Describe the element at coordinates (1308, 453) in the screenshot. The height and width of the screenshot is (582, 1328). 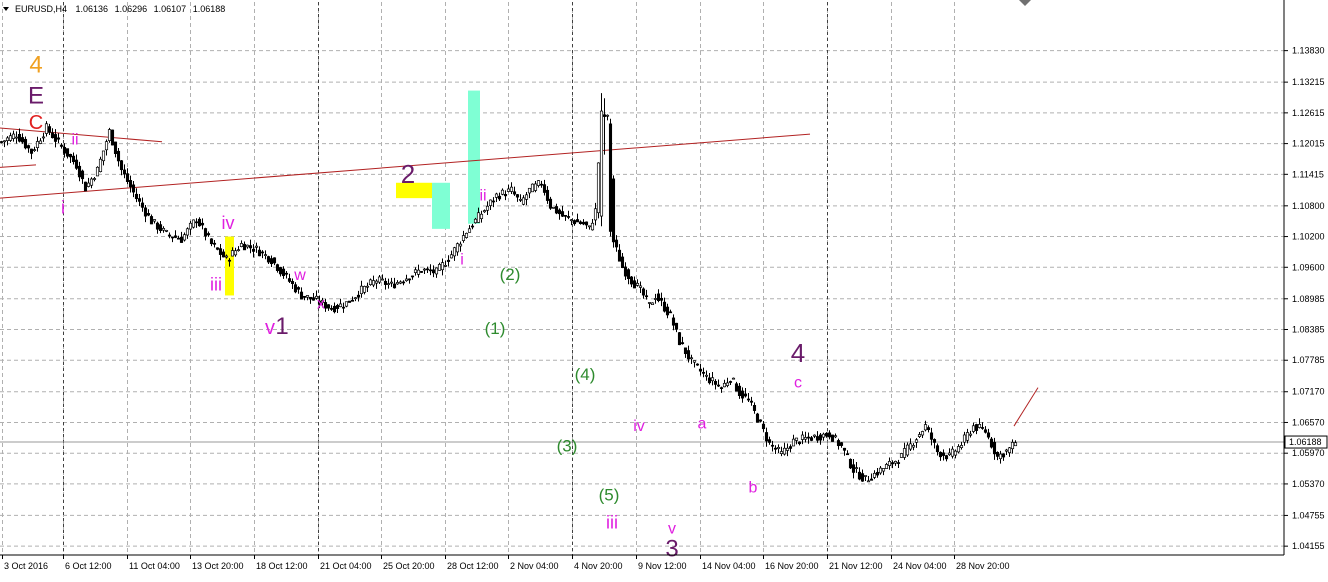
I see `y-tick-label: 1.05970` at that location.